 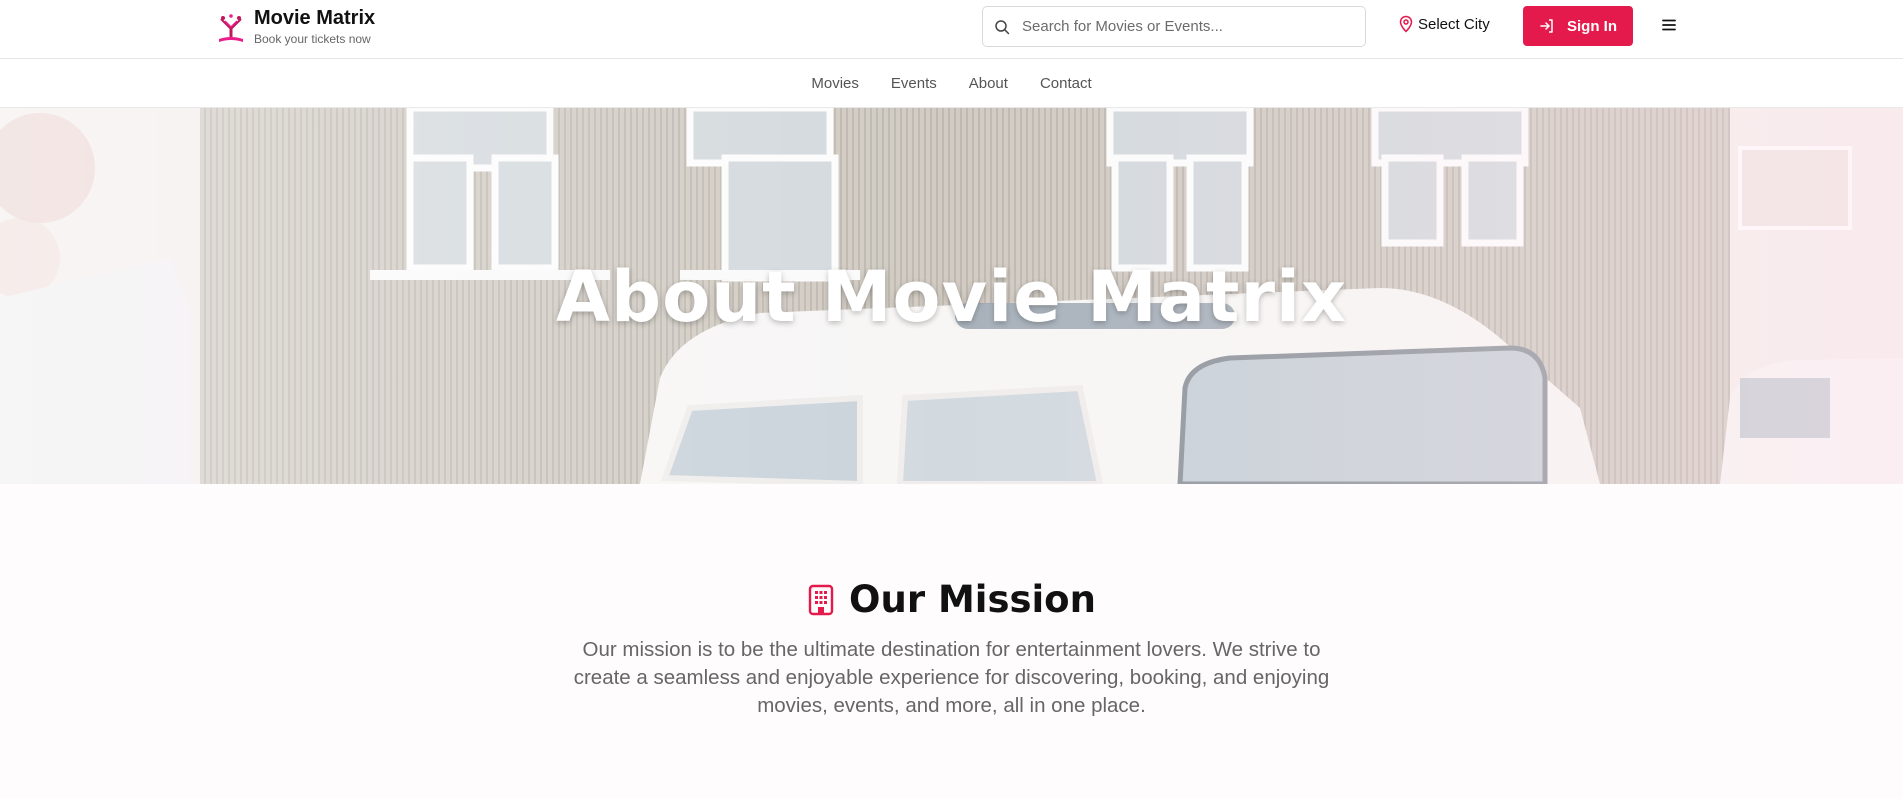 I want to click on search-input, so click(x=1182, y=26).